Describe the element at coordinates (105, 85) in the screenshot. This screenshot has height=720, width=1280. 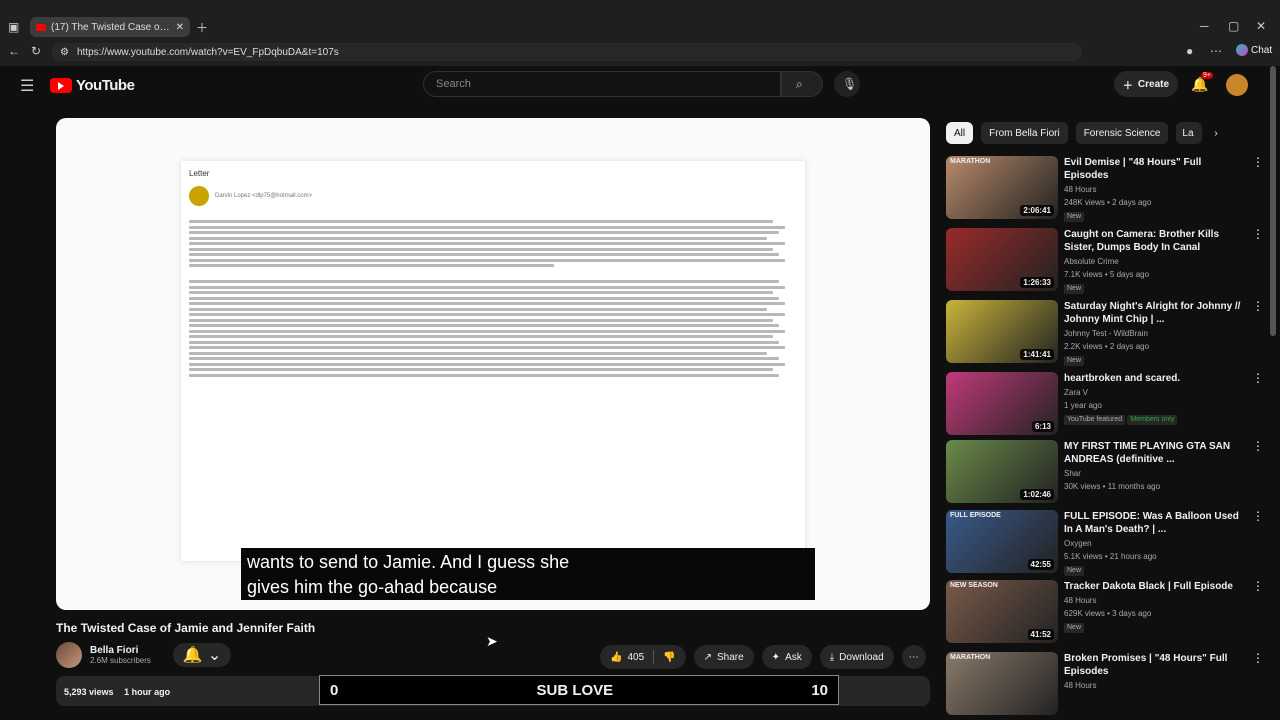
I see `logo-text: YouTube` at that location.